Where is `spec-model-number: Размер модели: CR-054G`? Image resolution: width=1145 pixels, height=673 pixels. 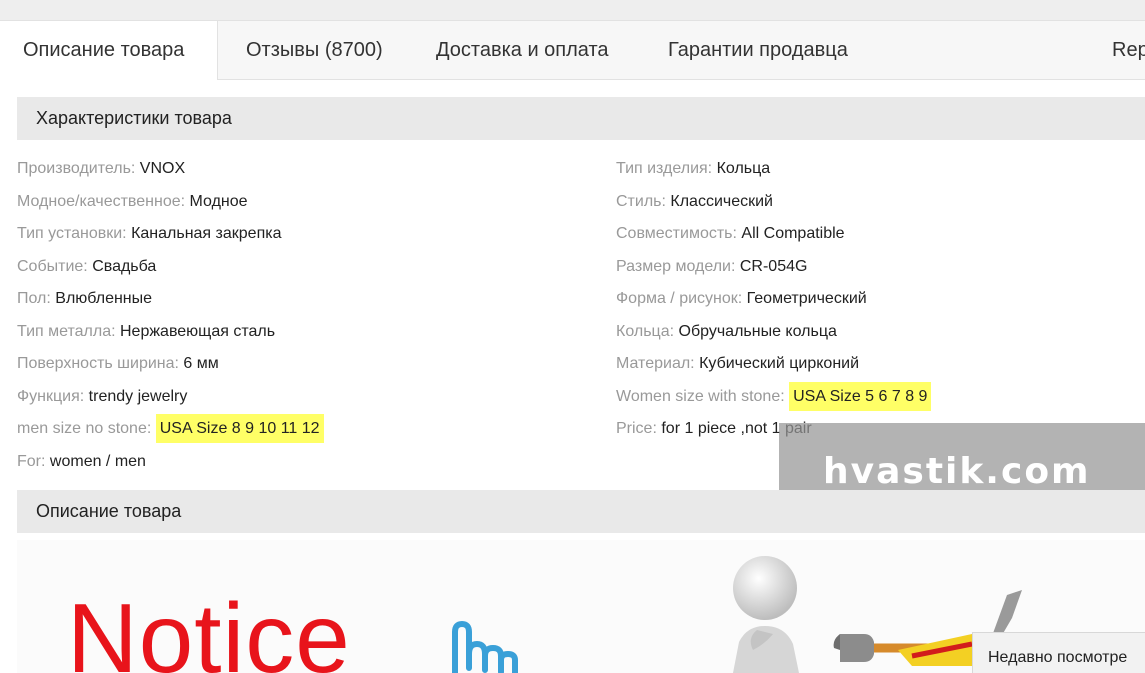 spec-model-number: Размер модели: CR-054G is located at coordinates (711, 267).